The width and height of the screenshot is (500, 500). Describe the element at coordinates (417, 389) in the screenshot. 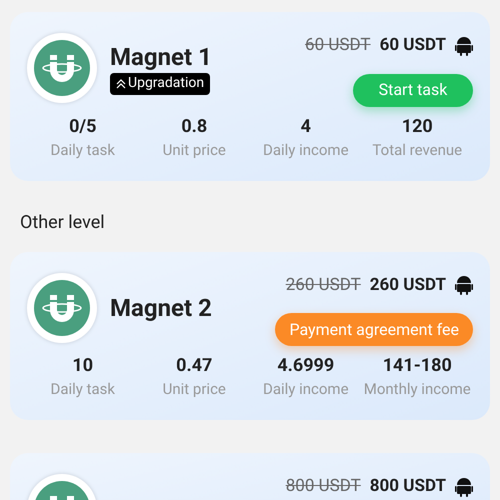

I see `stat-label: Monthly income` at that location.